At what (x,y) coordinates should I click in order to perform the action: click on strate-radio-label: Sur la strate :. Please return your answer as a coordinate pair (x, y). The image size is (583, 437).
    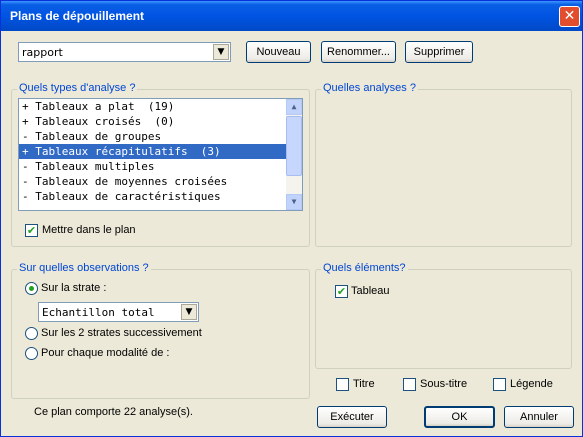
    Looking at the image, I should click on (74, 288).